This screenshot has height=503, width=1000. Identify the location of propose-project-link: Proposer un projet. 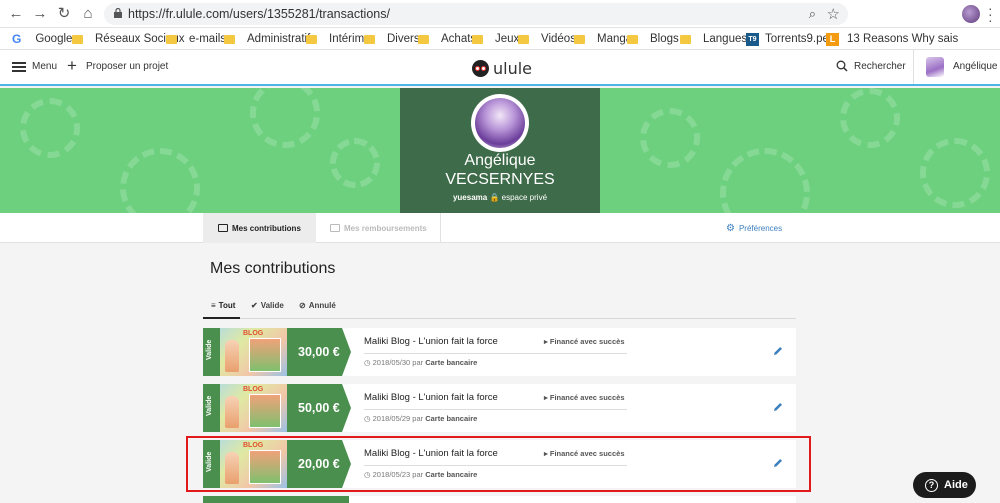
(127, 66).